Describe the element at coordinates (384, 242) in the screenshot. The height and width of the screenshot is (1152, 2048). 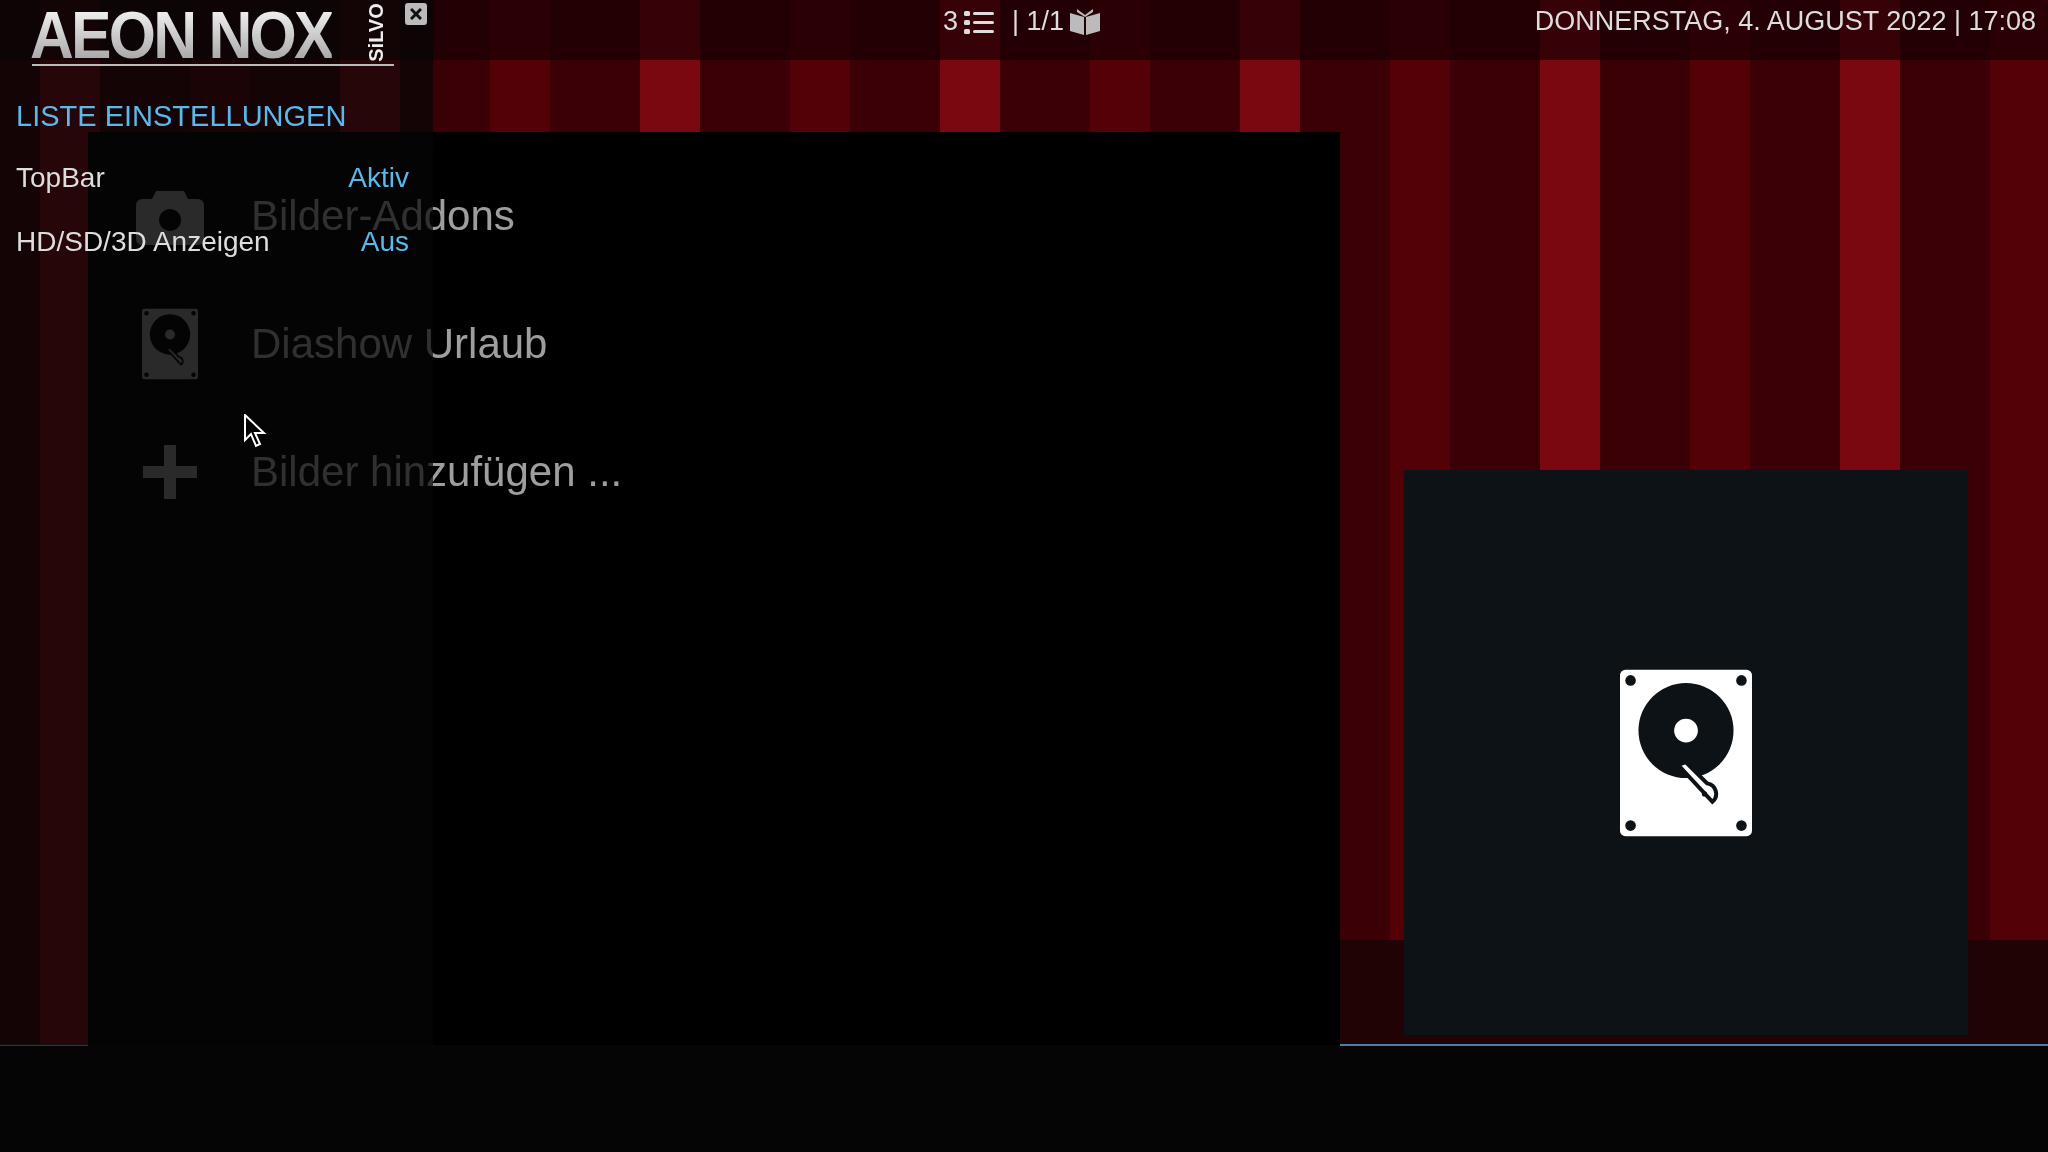
I see `setting-value: Aus` at that location.